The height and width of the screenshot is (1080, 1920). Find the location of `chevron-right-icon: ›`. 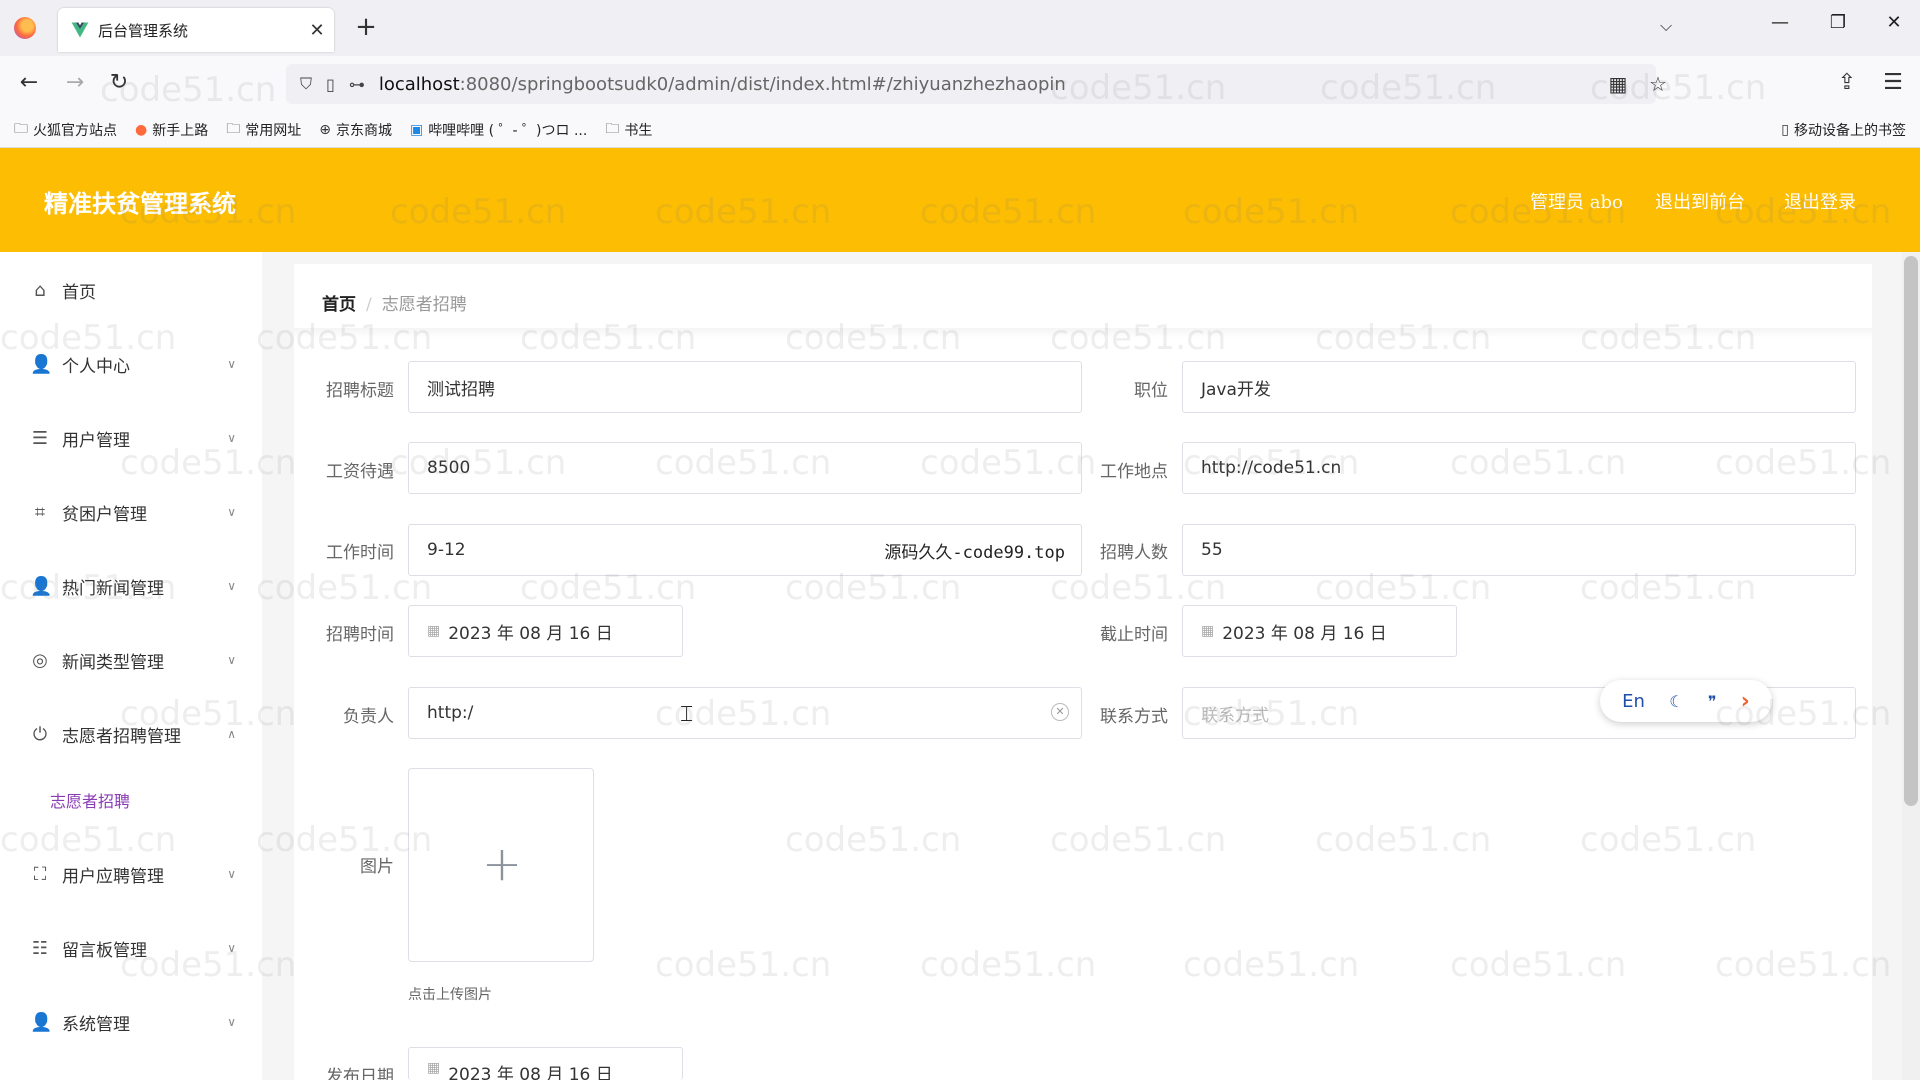

chevron-right-icon: › is located at coordinates (1745, 701).